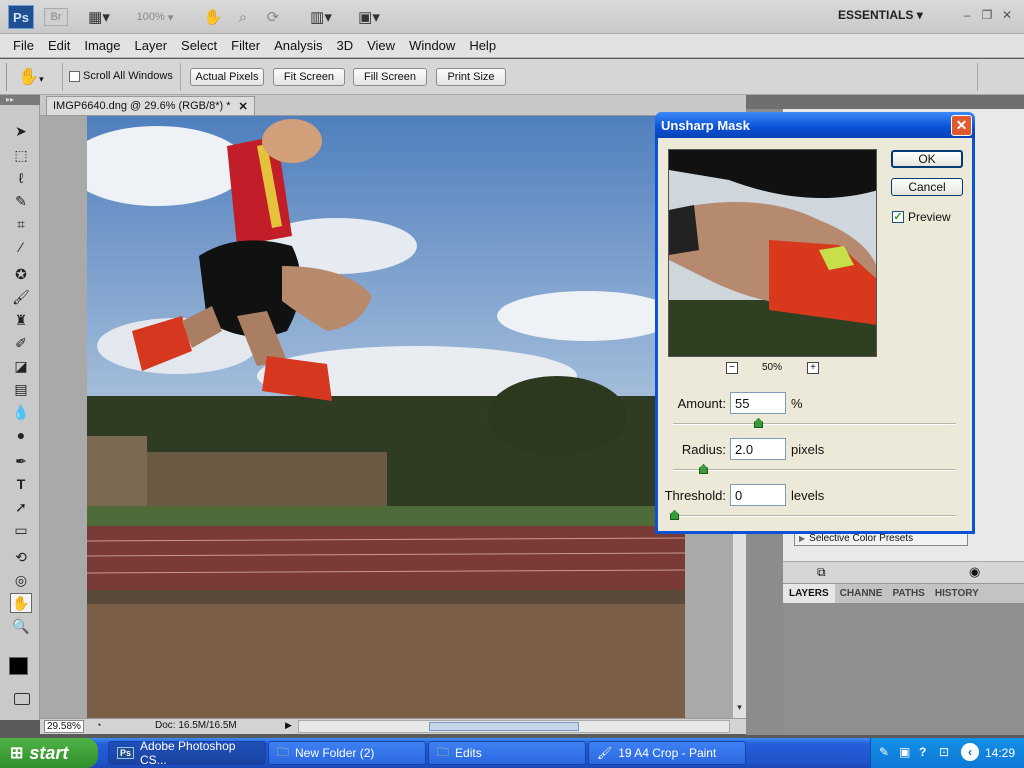 The width and height of the screenshot is (1024, 768). Describe the element at coordinates (21, 366) in the screenshot. I see `eraser-tool-icon: ◪` at that location.